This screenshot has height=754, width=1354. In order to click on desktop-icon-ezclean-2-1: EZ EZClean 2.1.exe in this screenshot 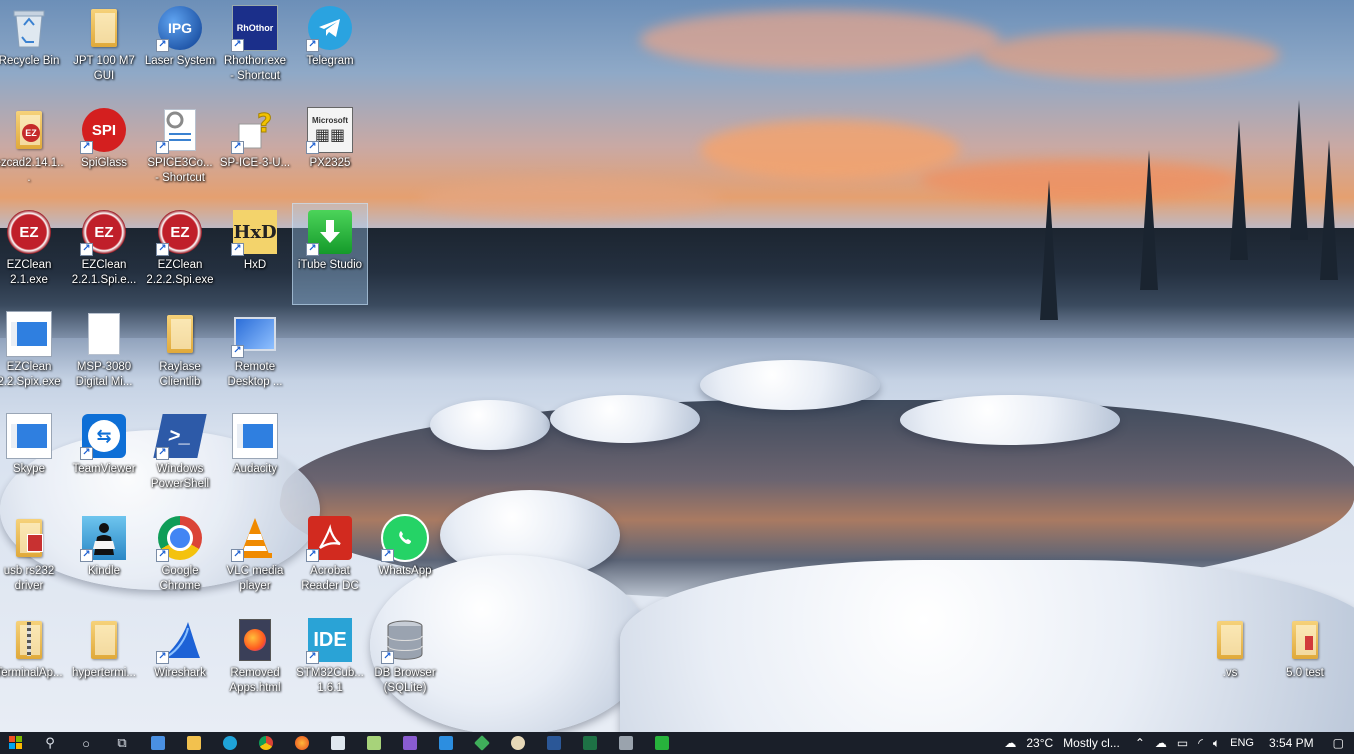, I will do `click(33, 254)`.